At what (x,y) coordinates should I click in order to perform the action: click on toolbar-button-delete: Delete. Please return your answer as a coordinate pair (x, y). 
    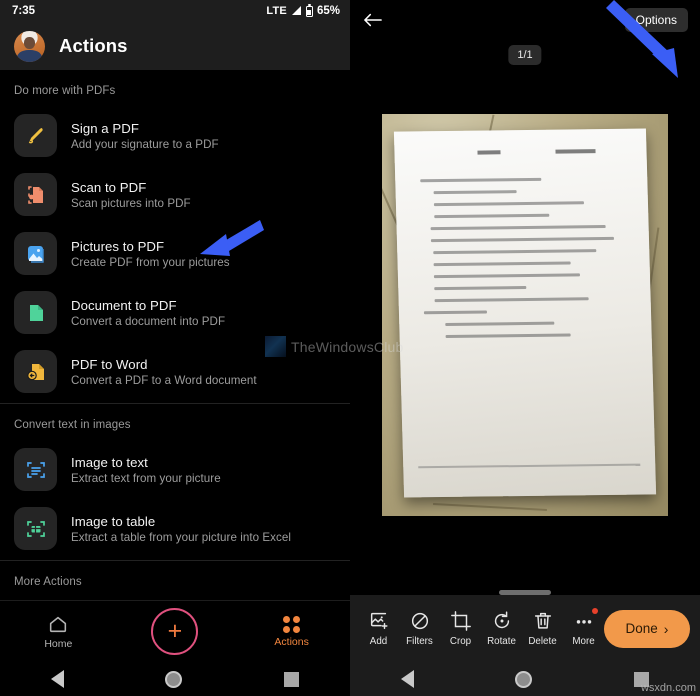
    Looking at the image, I should click on (542, 628).